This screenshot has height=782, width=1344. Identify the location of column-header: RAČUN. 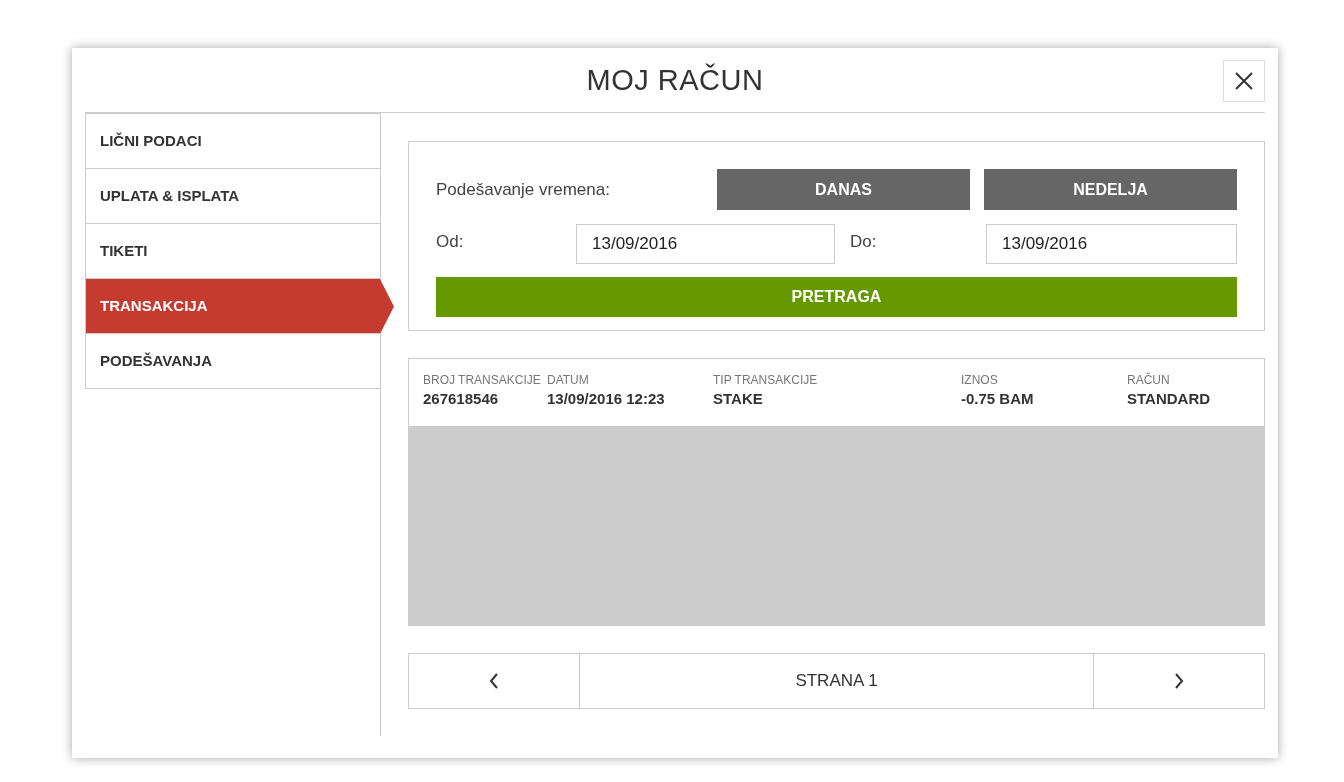
(1149, 380).